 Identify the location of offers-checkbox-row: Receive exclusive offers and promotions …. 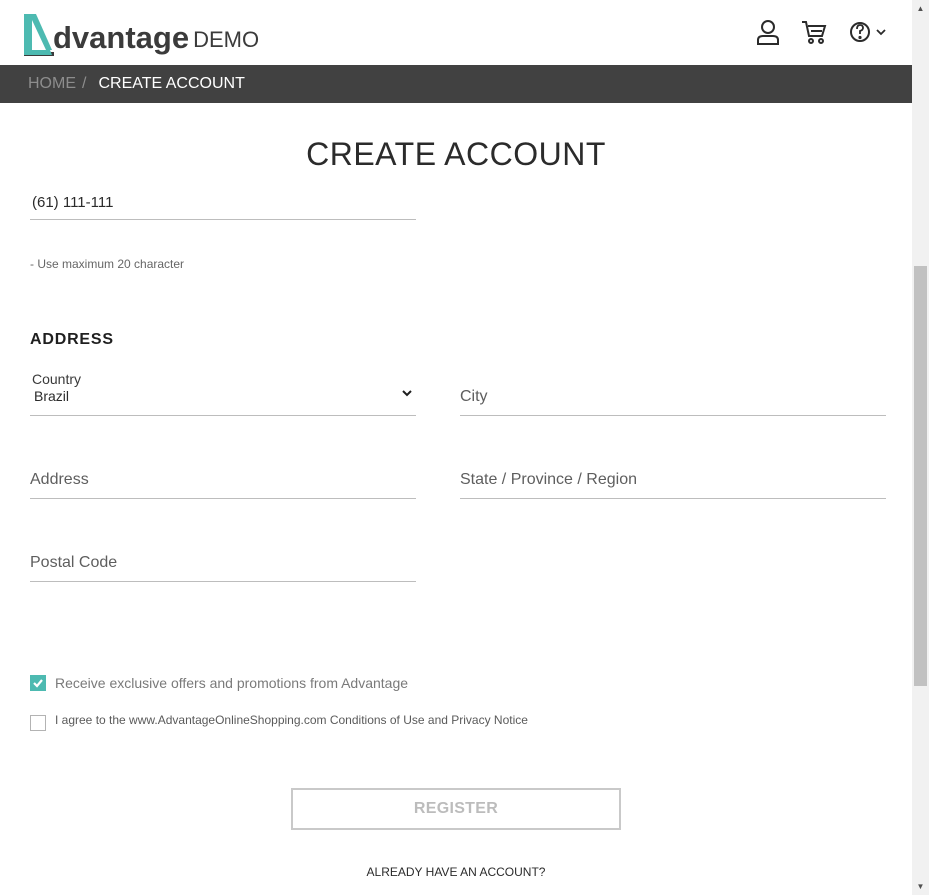
(219, 683).